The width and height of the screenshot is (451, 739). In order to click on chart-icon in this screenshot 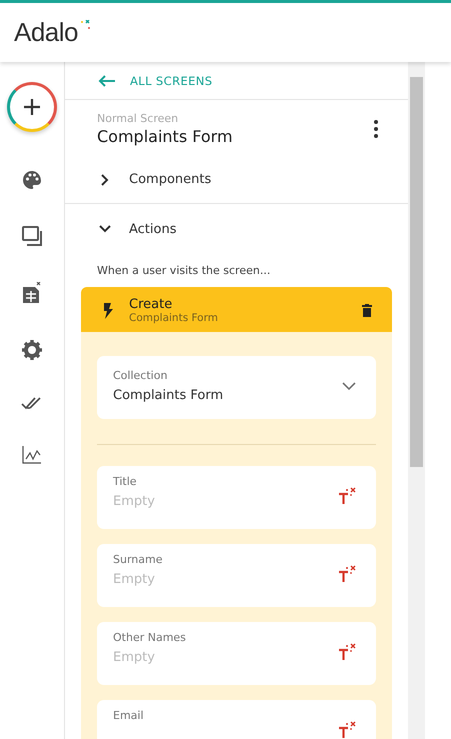, I will do `click(32, 455)`.